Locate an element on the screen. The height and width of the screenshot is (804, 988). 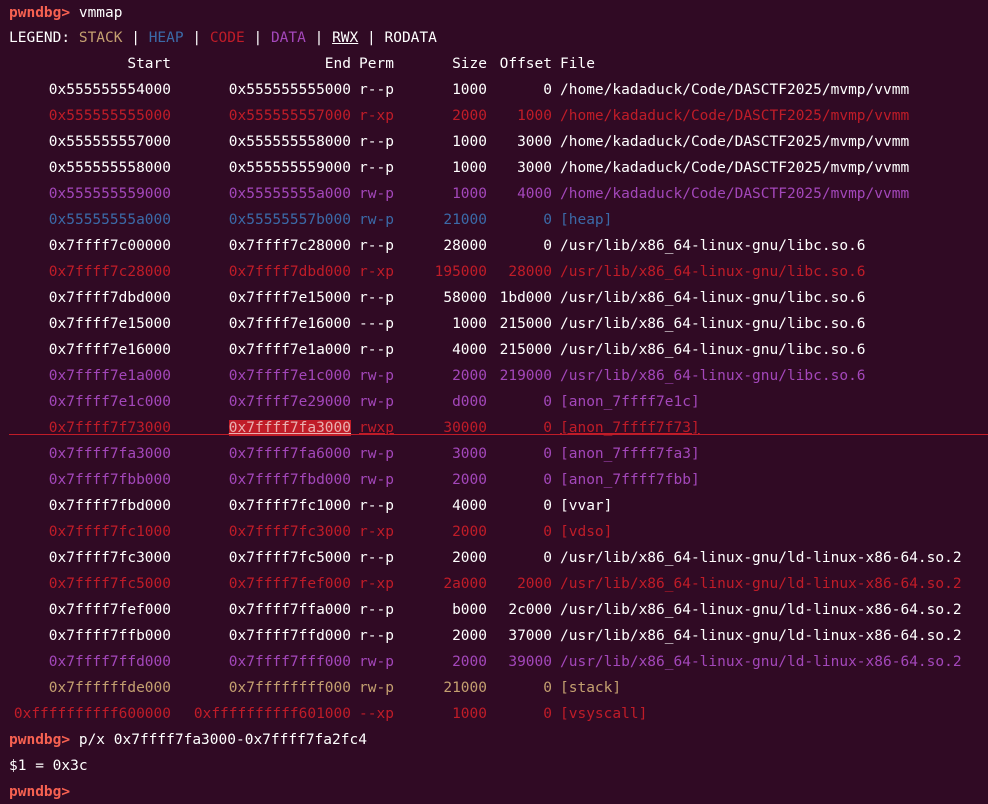
row-start: 0x7ffff7c28000 is located at coordinates (109, 272).